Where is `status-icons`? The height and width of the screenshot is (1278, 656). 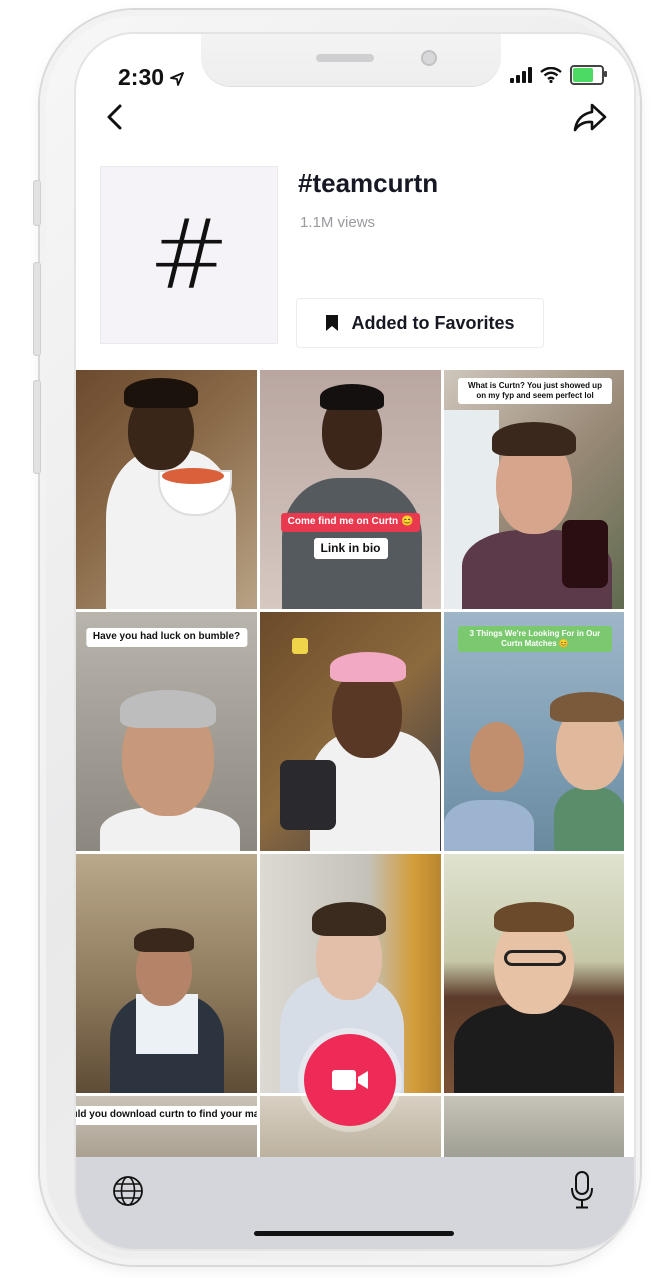 status-icons is located at coordinates (558, 75).